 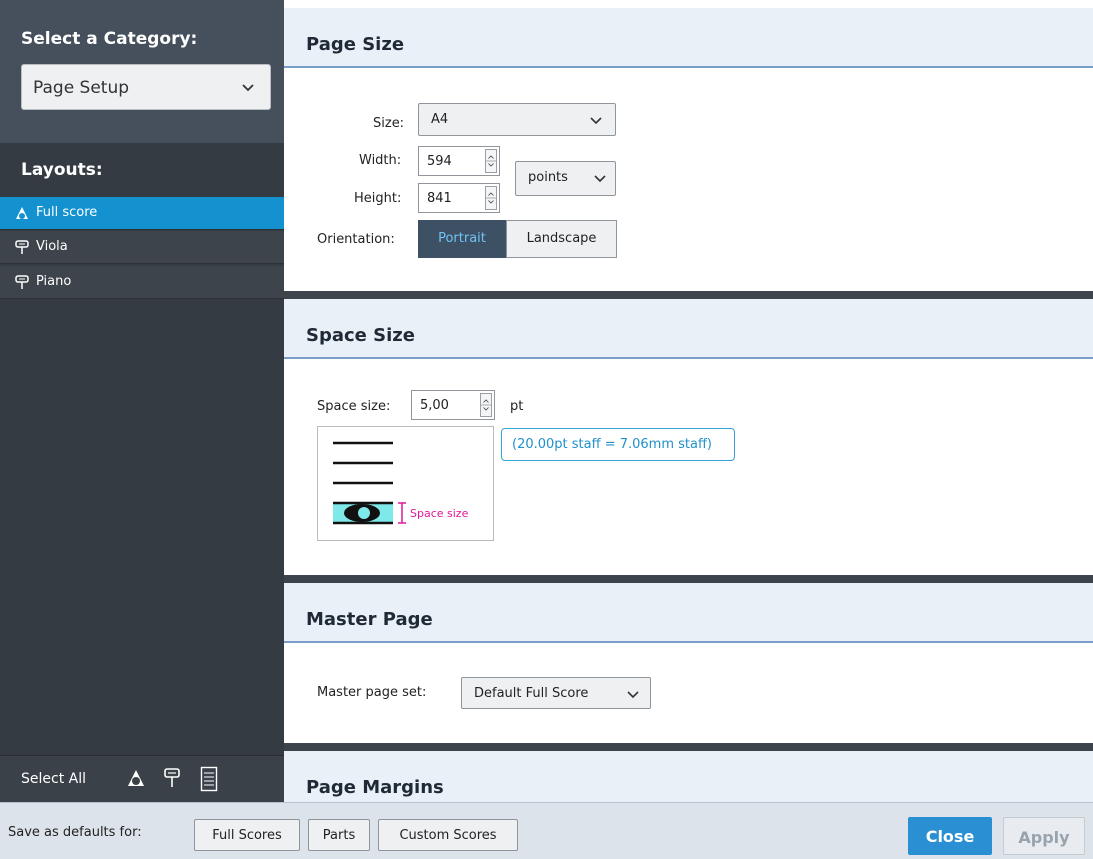 I want to click on full-score-icon, so click(x=22, y=213).